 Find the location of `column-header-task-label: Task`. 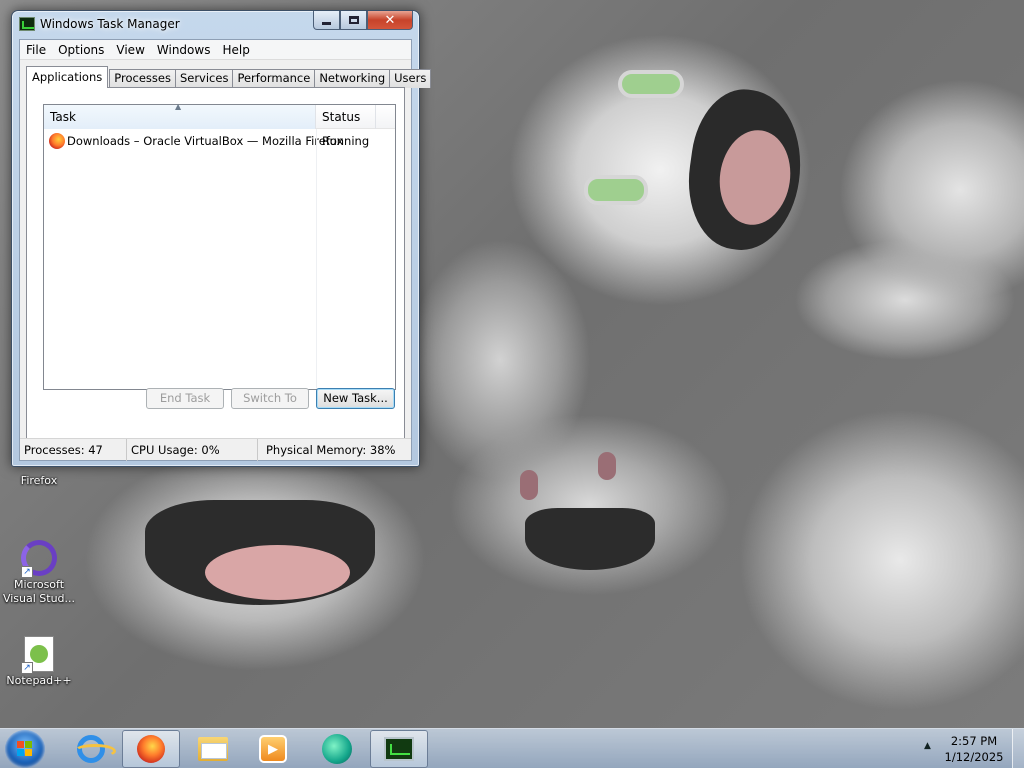

column-header-task-label: Task is located at coordinates (63, 117).